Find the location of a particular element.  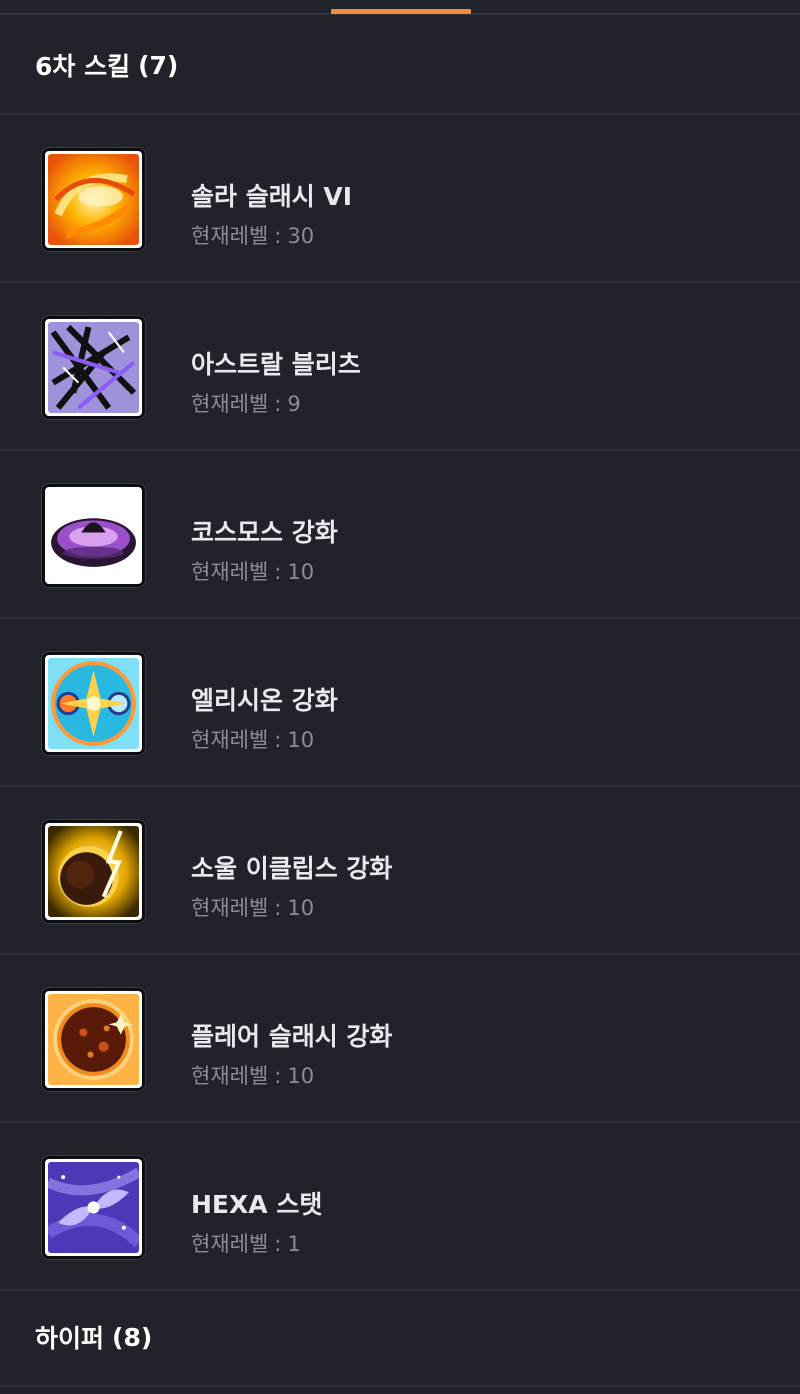

section-count: (8) is located at coordinates (132, 1337).